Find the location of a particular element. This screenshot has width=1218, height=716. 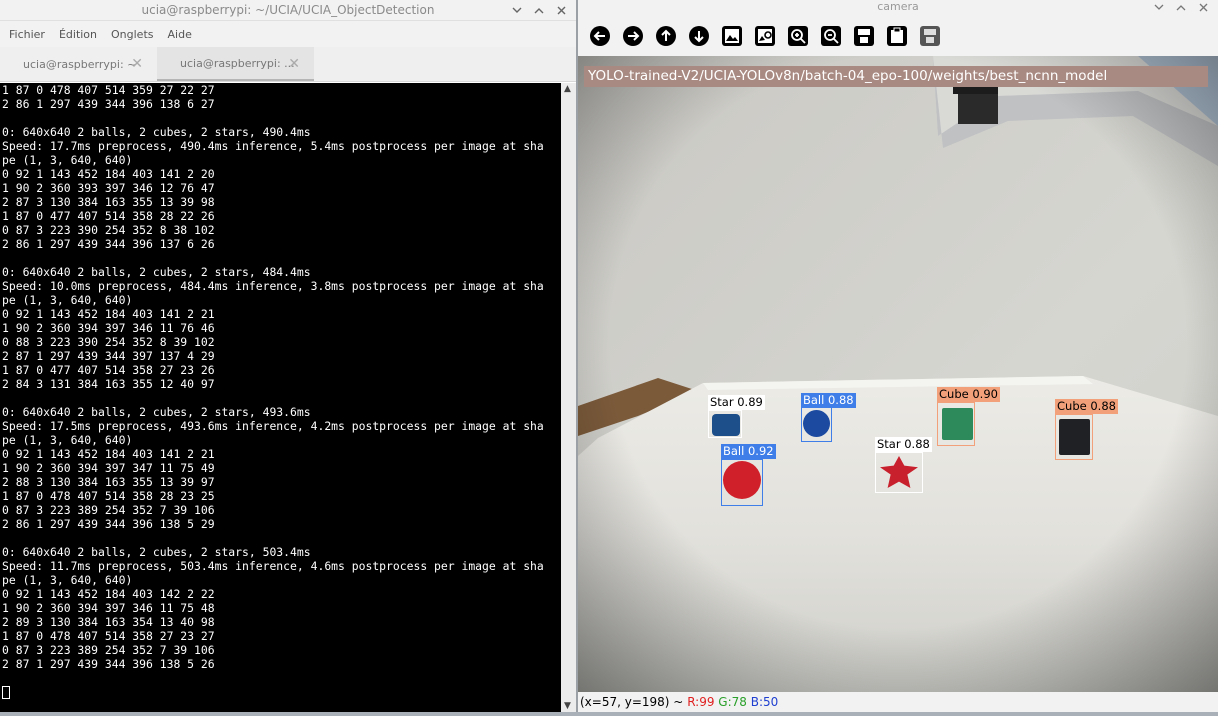

terminal-line: 0 92 1 143 452 184 403 142 2 22 is located at coordinates (108, 594).